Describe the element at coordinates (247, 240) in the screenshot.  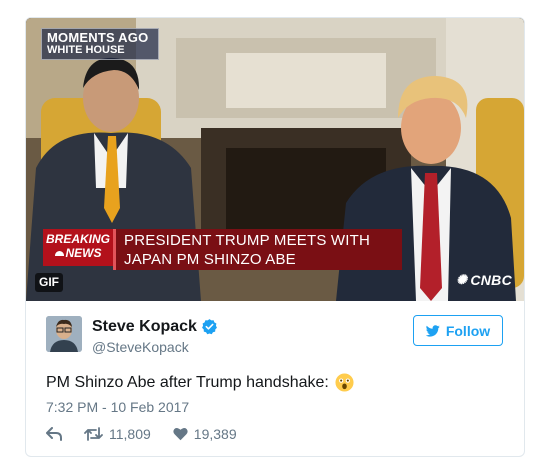
I see `headline-line-1: PRESIDENT TRUMP MEETS WITH` at that location.